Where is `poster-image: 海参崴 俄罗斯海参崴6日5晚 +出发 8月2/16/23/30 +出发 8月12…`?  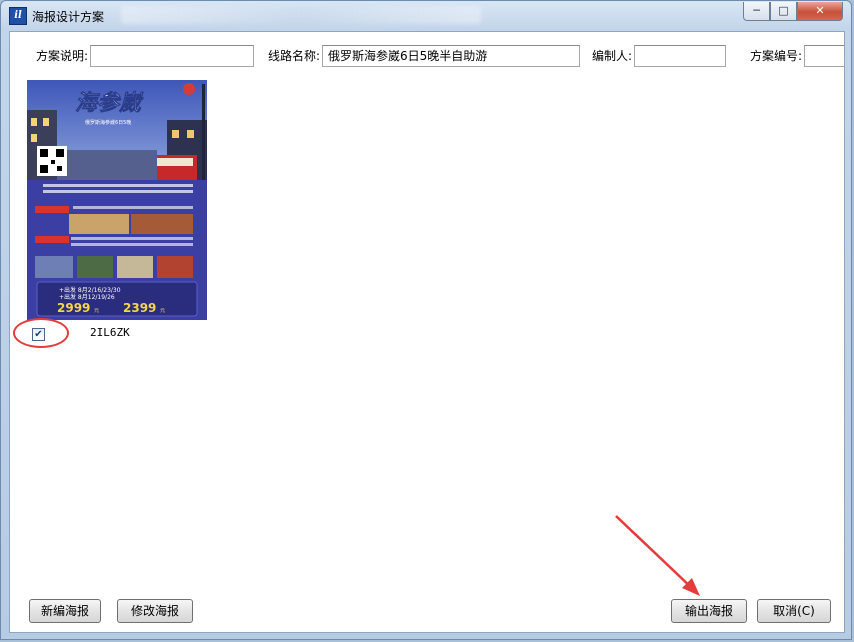
poster-image: 海参崴 俄罗斯海参崴6日5晚 +出发 8月2/16/23/30 +出发 8月12… is located at coordinates (117, 200).